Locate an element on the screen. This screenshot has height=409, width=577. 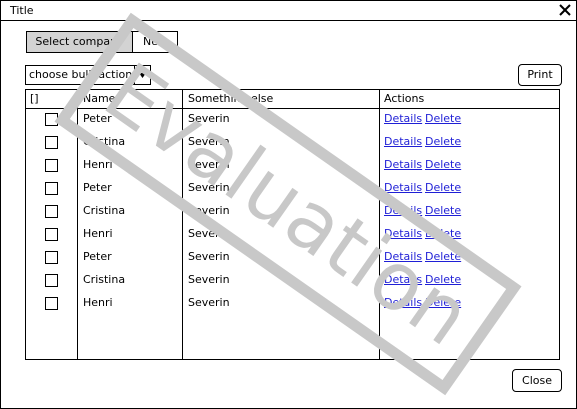
title-bar: Title is located at coordinates (288, 11).